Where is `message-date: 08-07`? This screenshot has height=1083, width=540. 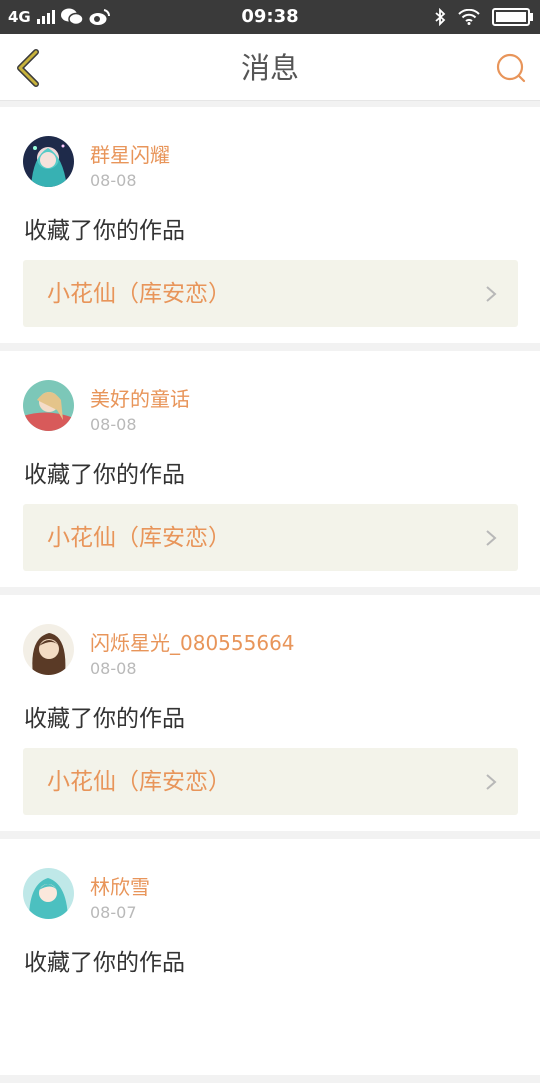 message-date: 08-07 is located at coordinates (113, 912).